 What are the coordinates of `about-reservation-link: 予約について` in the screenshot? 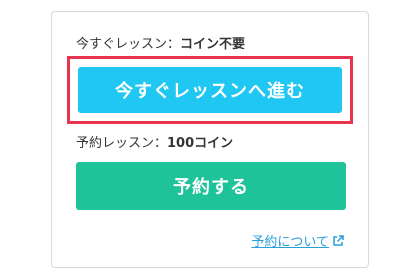 It's located at (297, 240).